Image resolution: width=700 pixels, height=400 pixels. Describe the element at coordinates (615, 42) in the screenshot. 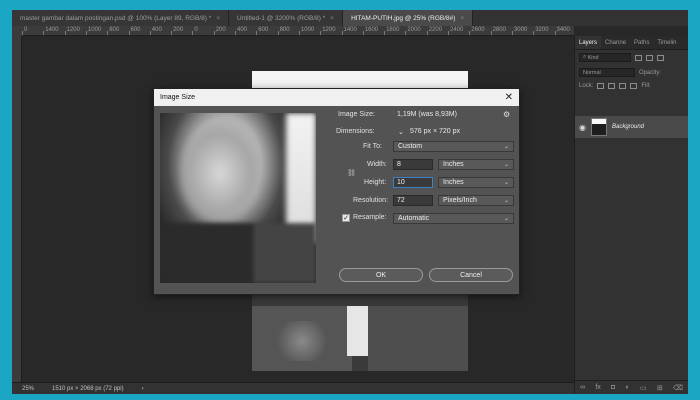

I see `tab-channels: Channe` at that location.